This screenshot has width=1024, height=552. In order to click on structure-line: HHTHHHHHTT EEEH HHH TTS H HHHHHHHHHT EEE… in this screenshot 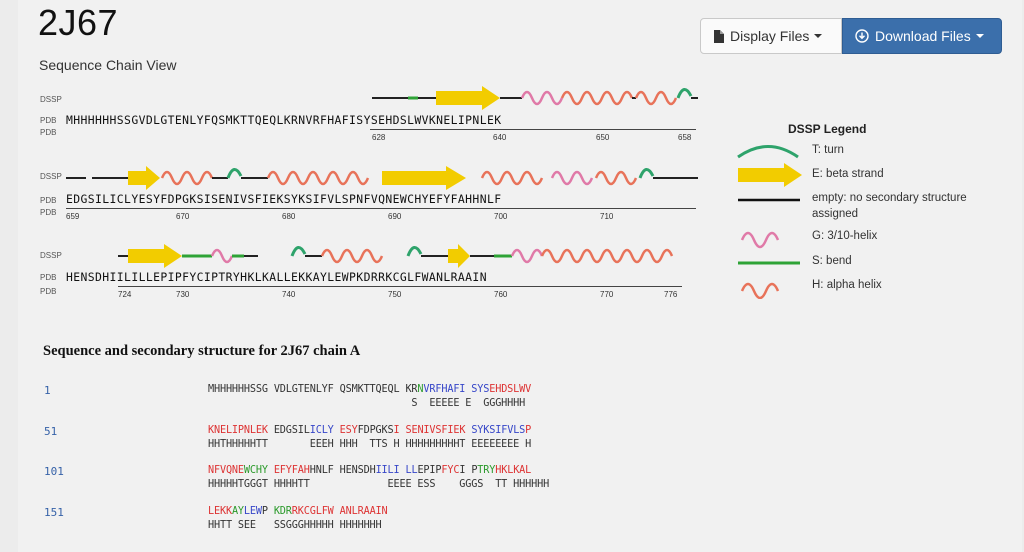, I will do `click(370, 444)`.